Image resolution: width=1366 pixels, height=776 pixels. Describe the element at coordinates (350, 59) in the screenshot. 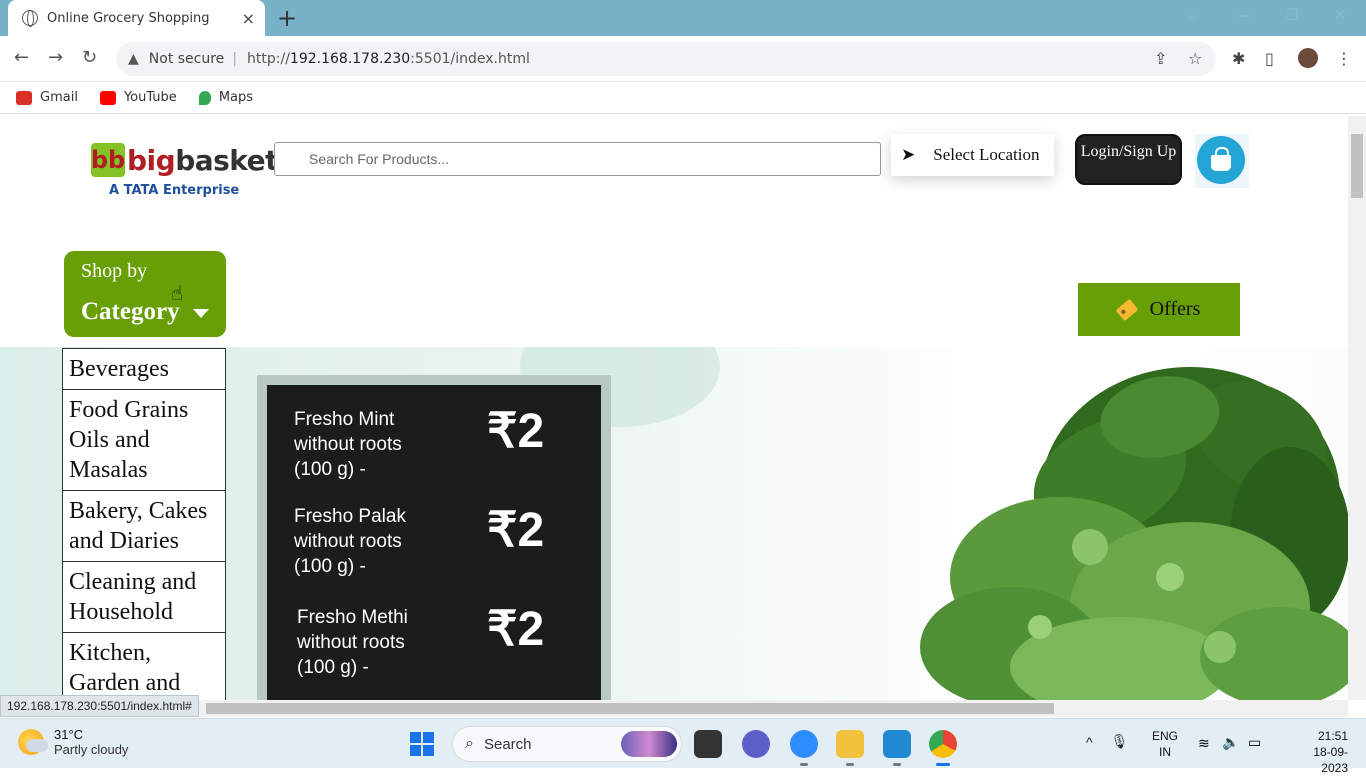

I see `url-host: 192.168.178.230` at that location.